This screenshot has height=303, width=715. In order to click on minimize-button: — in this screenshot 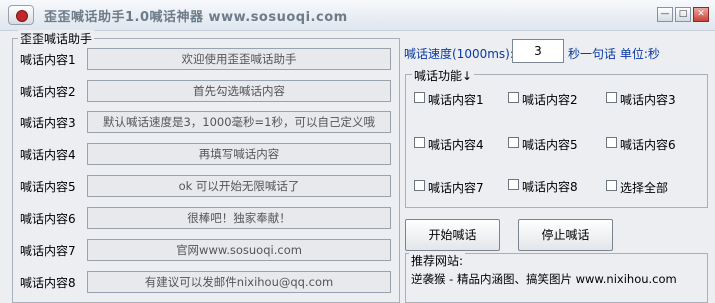, I will do `click(665, 14)`.